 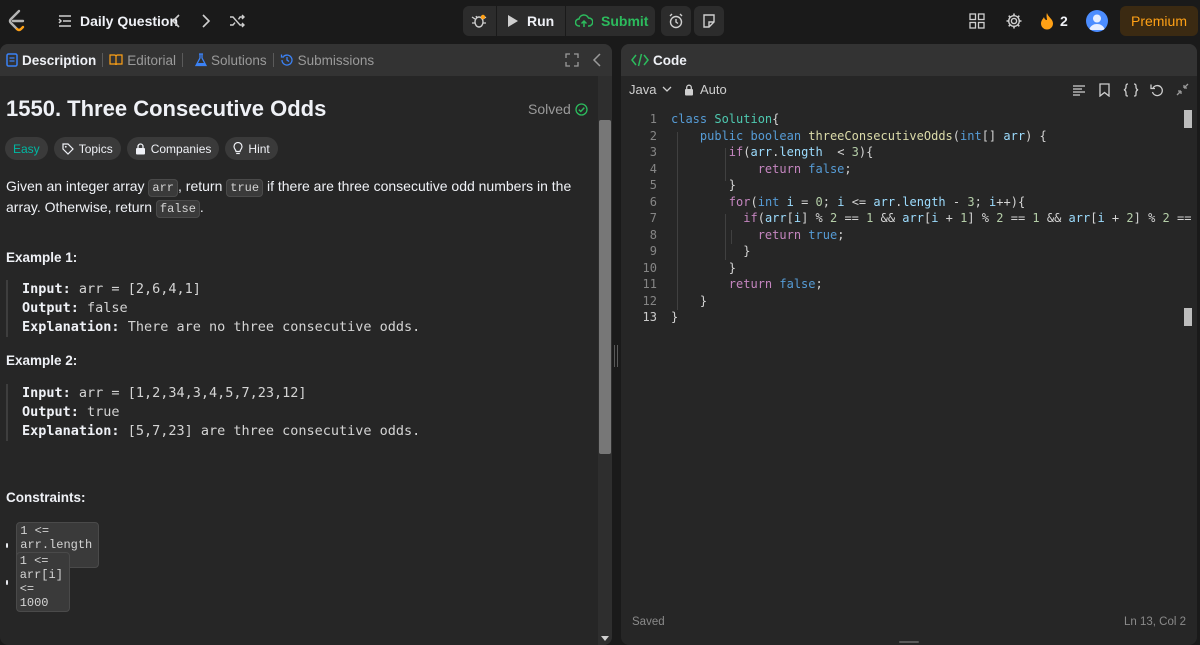 What do you see at coordinates (152, 60) in the screenshot?
I see `tab-editorial-label: Editorial` at bounding box center [152, 60].